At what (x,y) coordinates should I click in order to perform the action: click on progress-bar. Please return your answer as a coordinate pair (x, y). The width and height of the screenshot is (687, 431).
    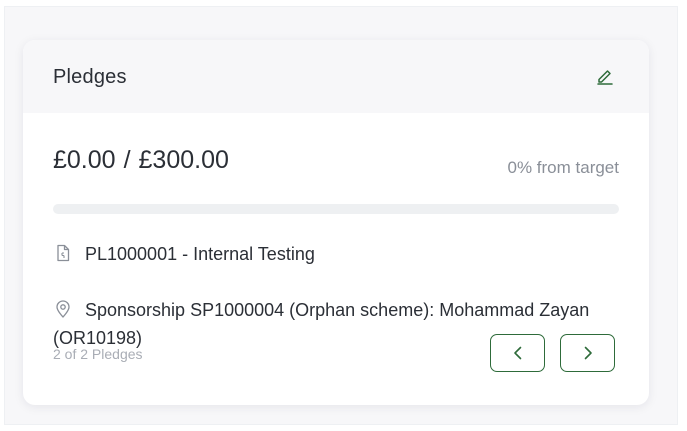
    Looking at the image, I should click on (336, 209).